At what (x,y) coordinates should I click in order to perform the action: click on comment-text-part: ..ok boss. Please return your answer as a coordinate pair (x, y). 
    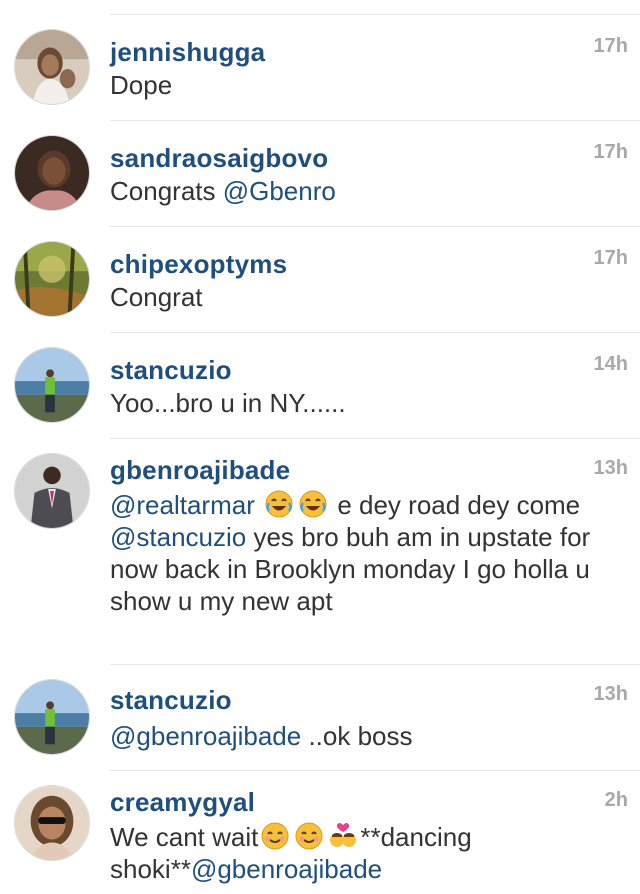
    Looking at the image, I should click on (357, 736).